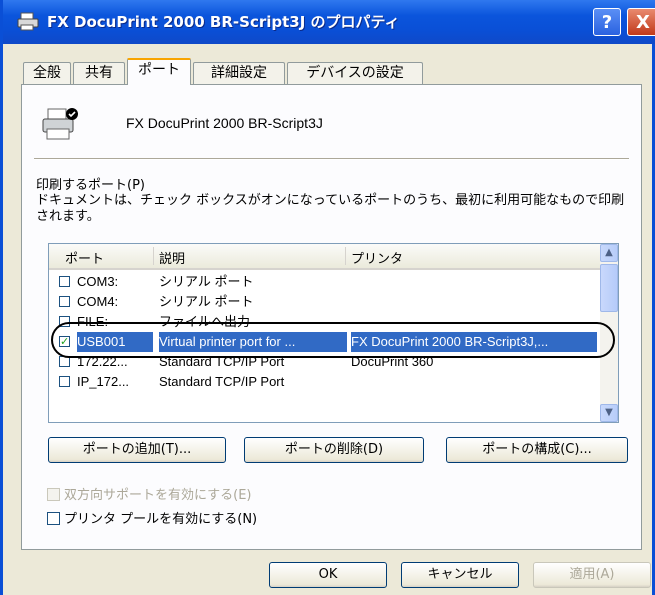 This screenshot has height=595, width=655. Describe the element at coordinates (205, 321) in the screenshot. I see `port-description: ファイルへ出力` at that location.